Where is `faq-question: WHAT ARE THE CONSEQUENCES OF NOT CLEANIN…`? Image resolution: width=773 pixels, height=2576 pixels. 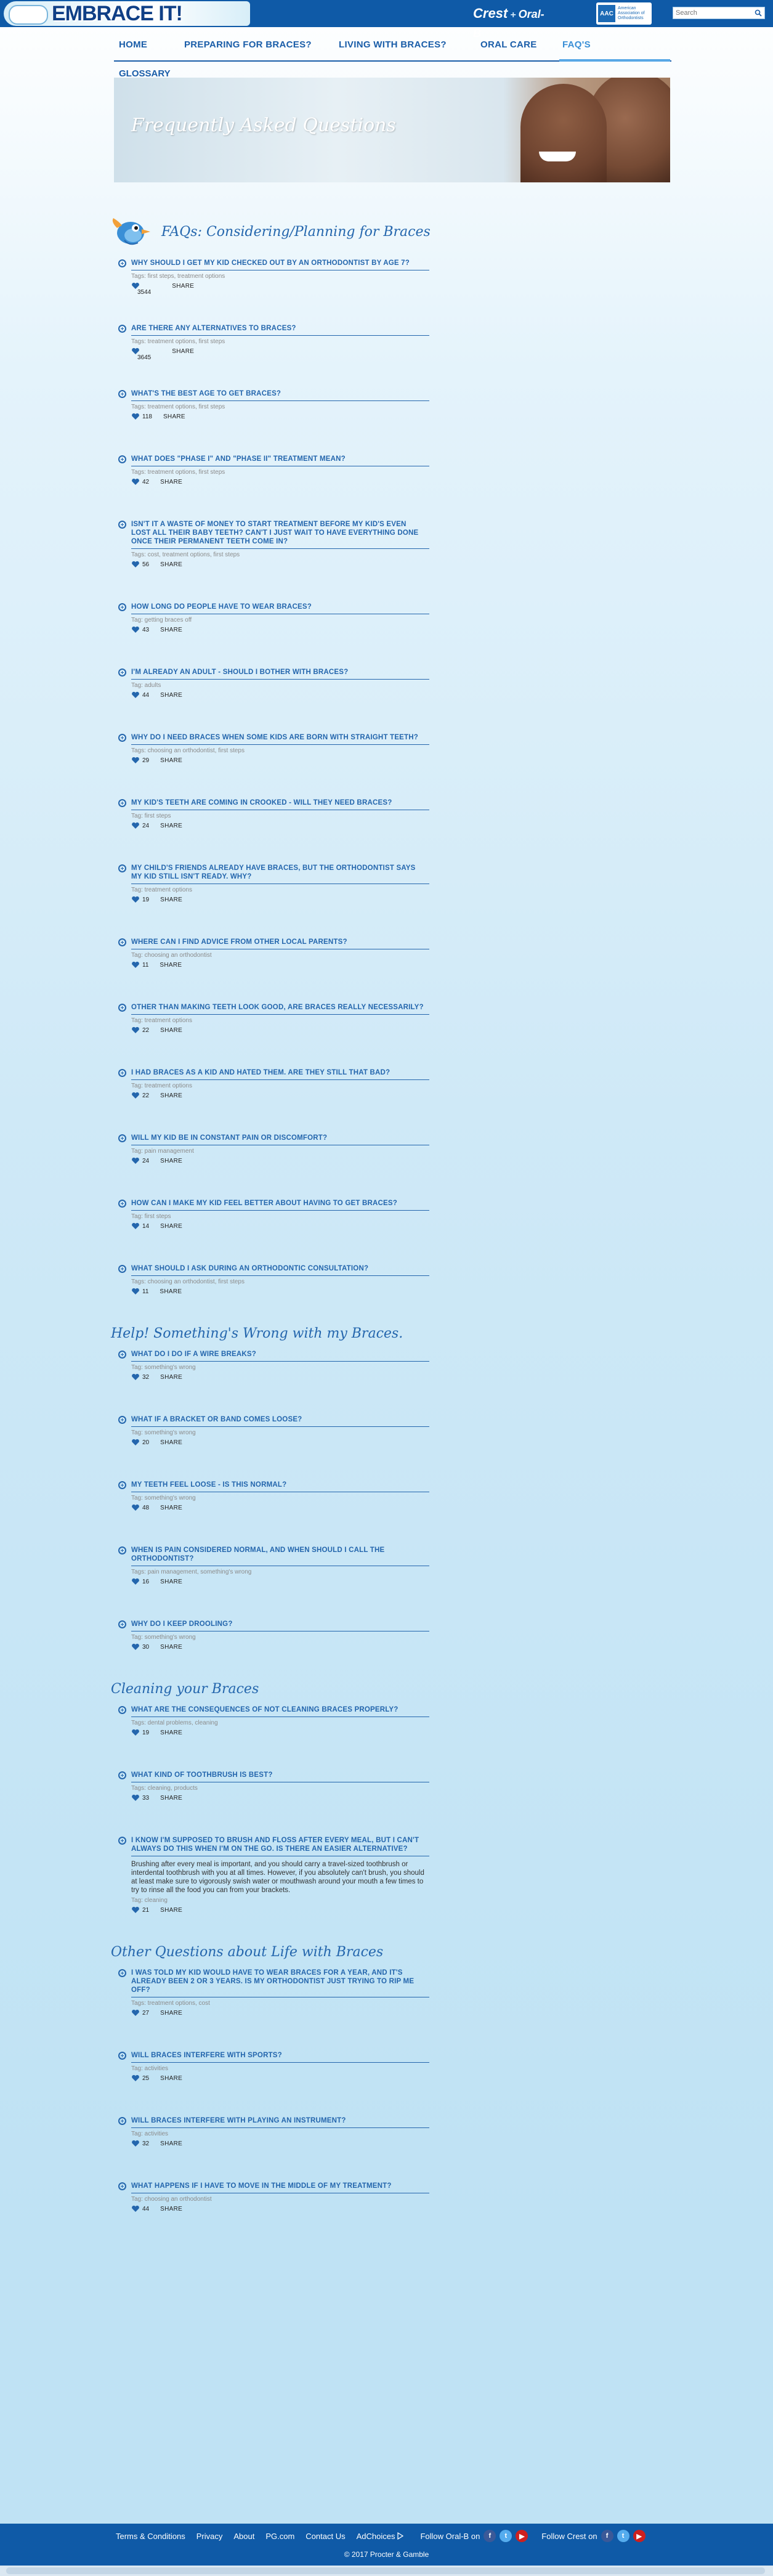 faq-question: WHAT ARE THE CONSEQUENCES OF NOT CLEANIN… is located at coordinates (279, 1709).